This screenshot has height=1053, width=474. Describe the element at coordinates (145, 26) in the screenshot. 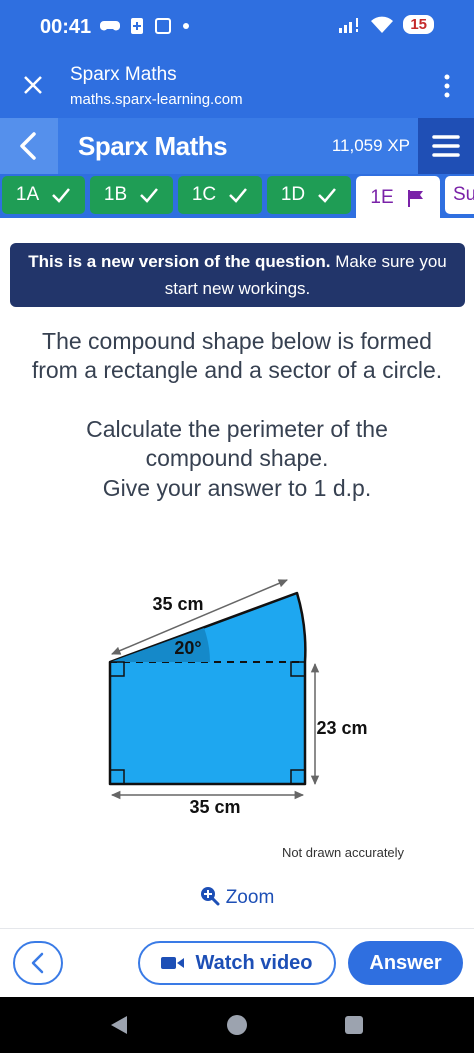

I see `notification-icons` at that location.